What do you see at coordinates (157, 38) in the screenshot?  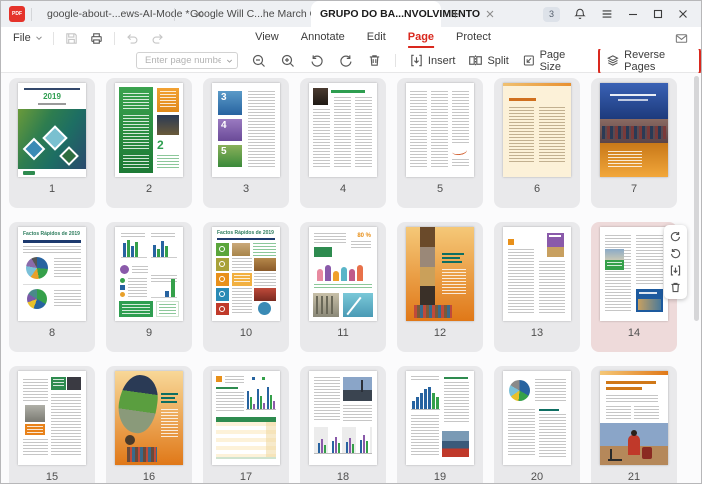 I see `redo-icon` at bounding box center [157, 38].